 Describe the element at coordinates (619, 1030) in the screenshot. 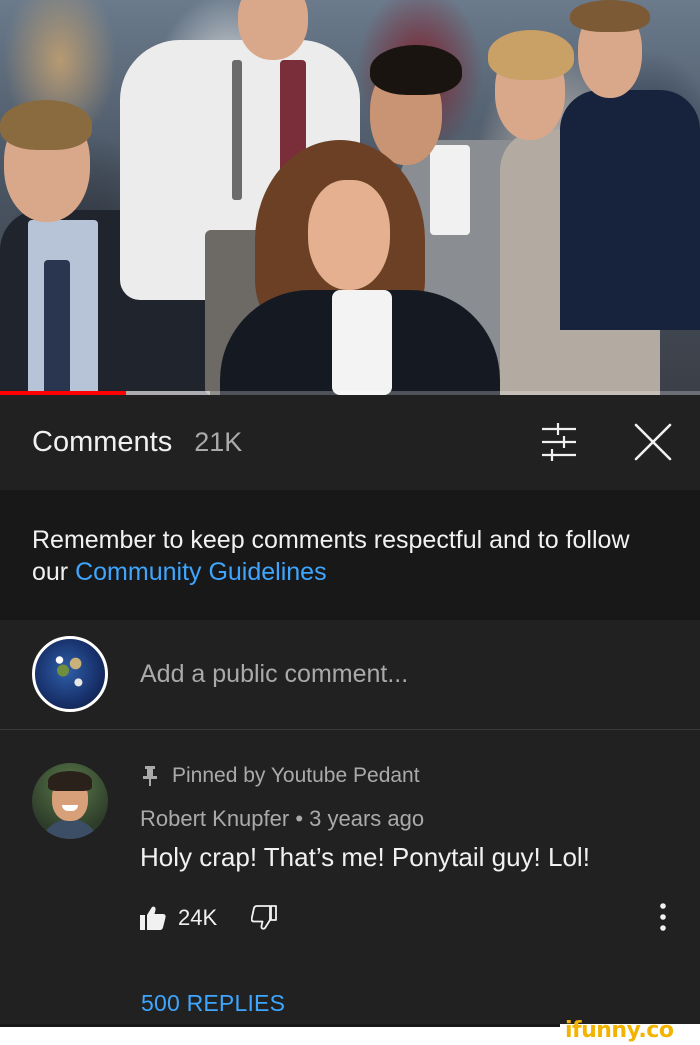

I see `ifunny-watermark: ifunny.co` at that location.